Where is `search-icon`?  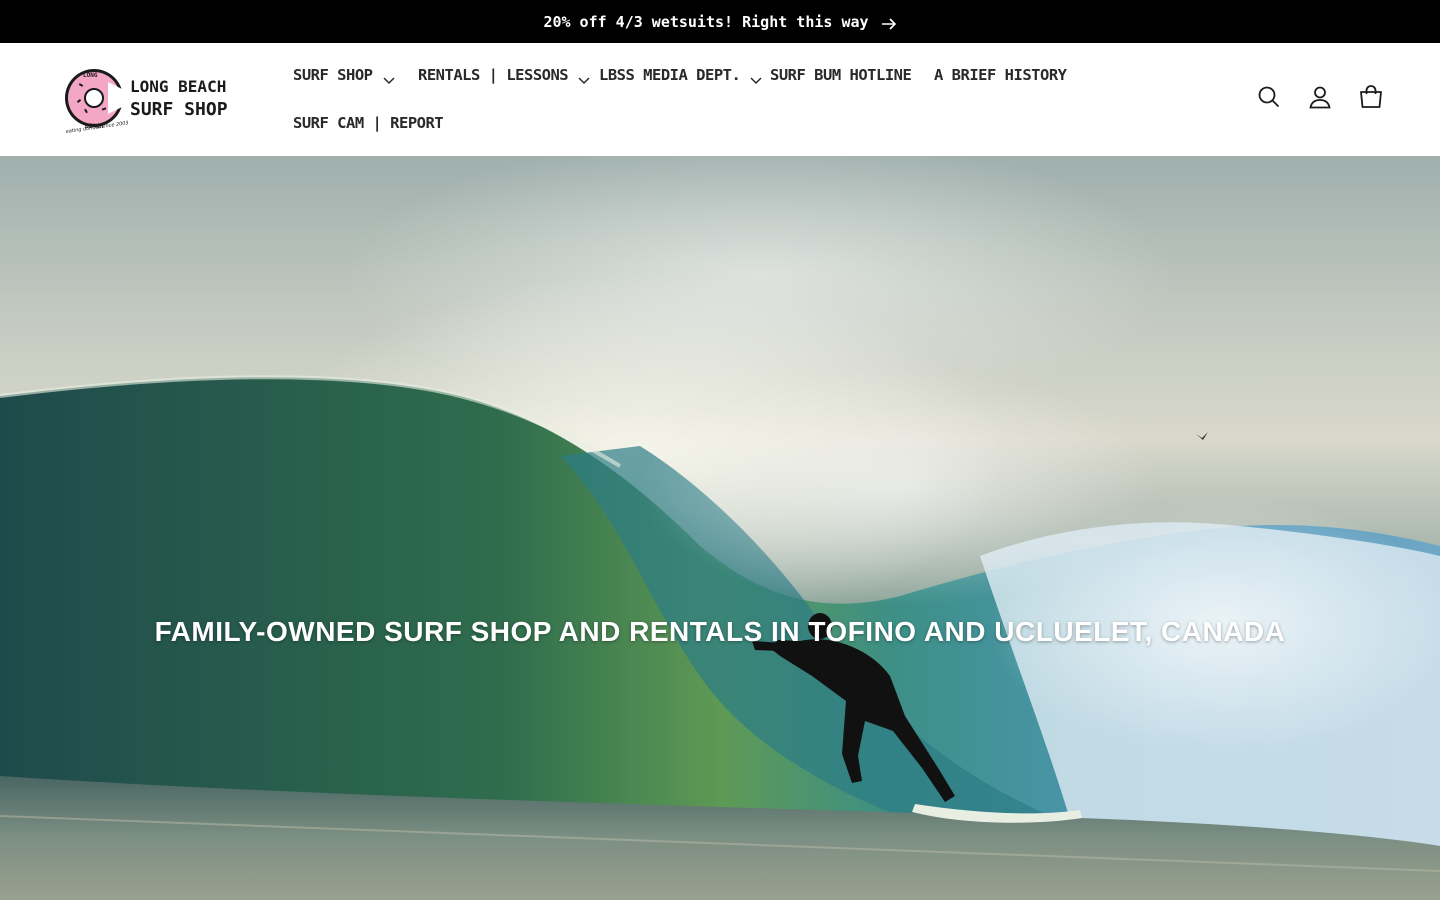 search-icon is located at coordinates (1269, 99).